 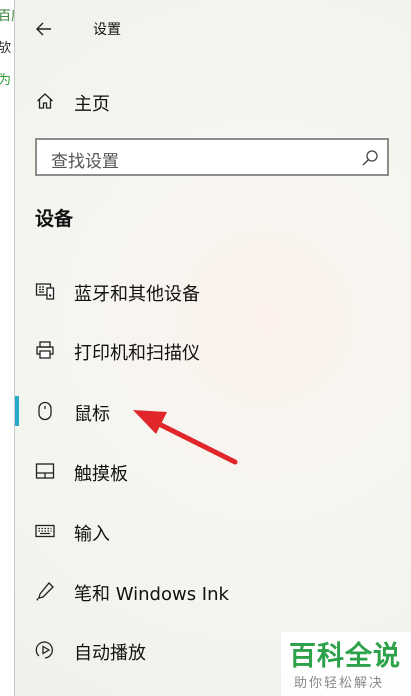 I want to click on nav-item-label: 打印机和扫描仪, so click(x=137, y=353).